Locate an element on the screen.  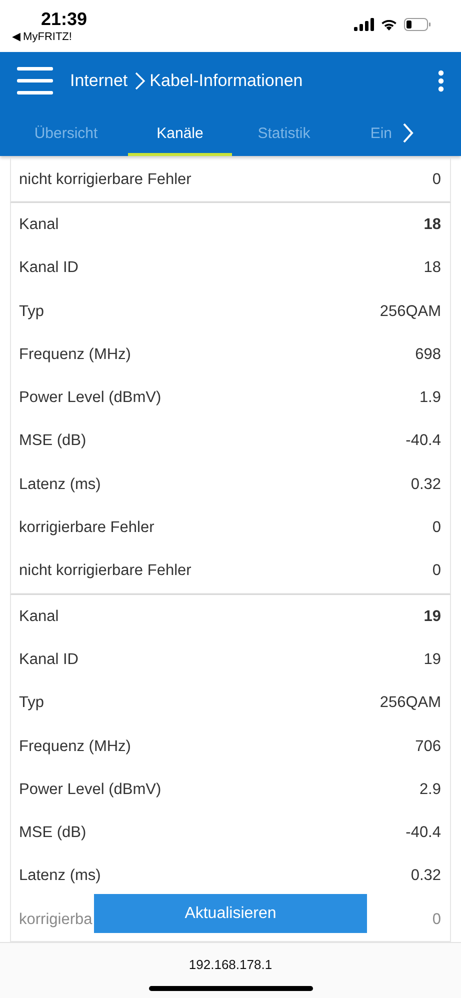
row-value: 698 is located at coordinates (428, 355).